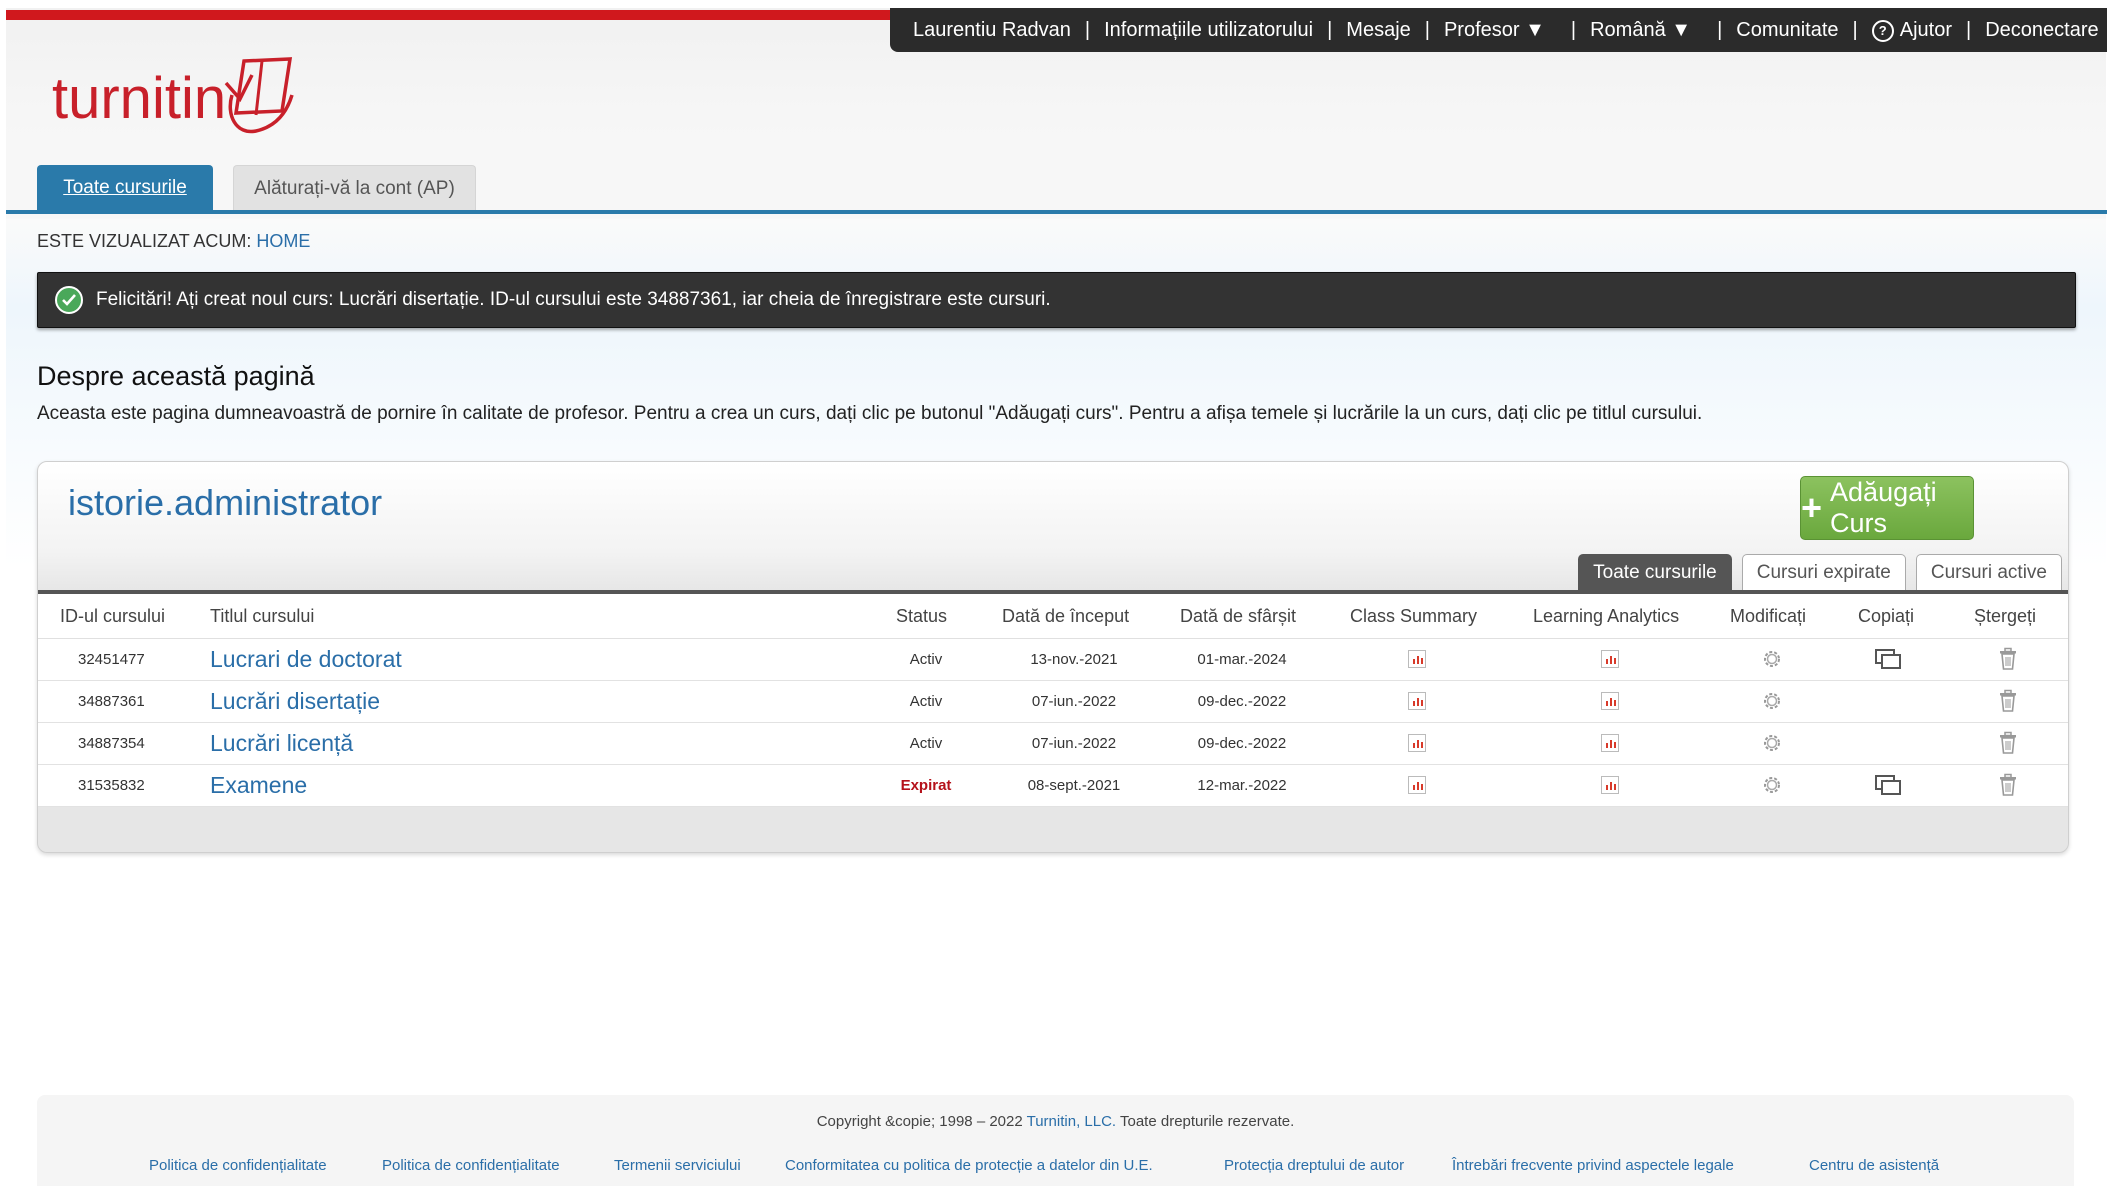 The image size is (2107, 1186). What do you see at coordinates (225, 502) in the screenshot?
I see `panel-title: istorie.administrator` at bounding box center [225, 502].